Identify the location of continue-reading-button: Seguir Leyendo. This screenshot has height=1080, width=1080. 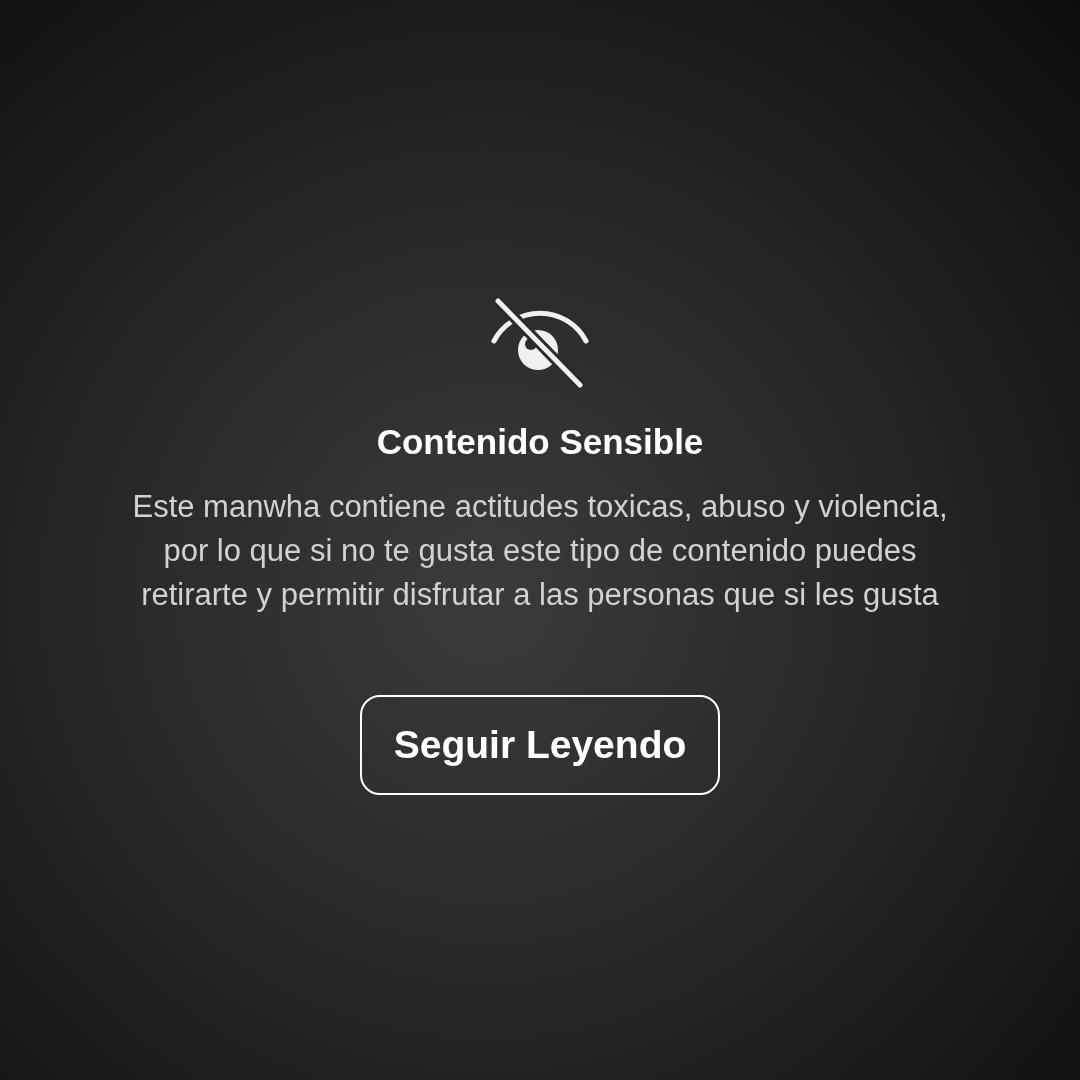
(540, 745).